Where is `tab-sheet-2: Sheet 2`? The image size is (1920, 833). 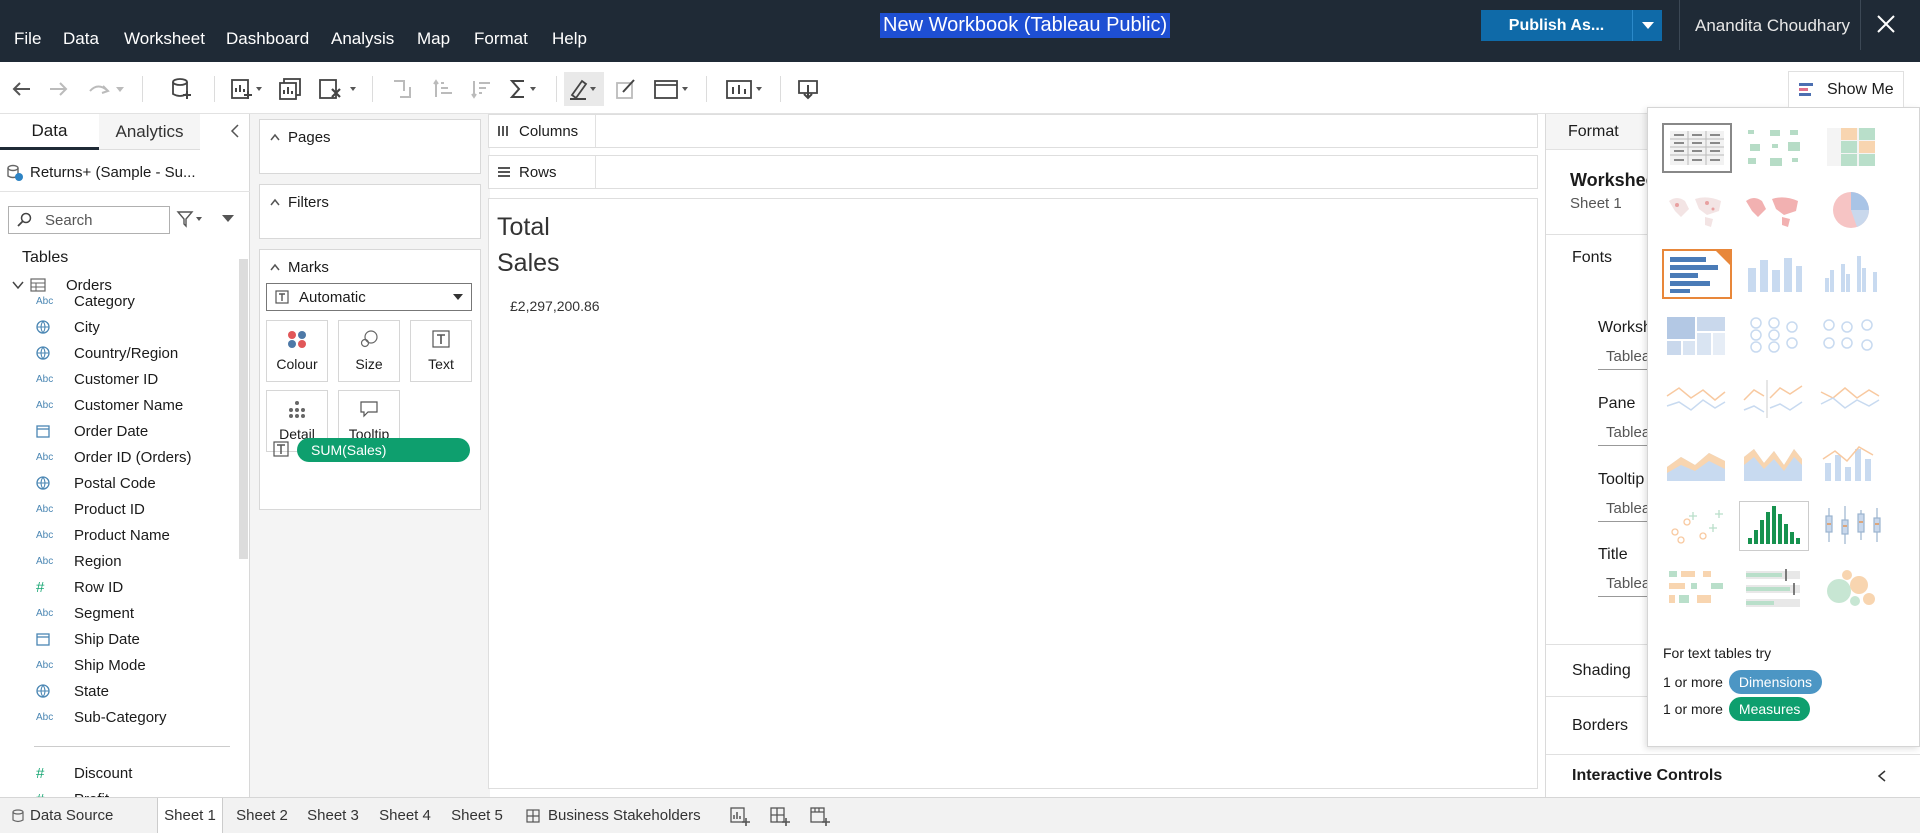 tab-sheet-2: Sheet 2 is located at coordinates (262, 815).